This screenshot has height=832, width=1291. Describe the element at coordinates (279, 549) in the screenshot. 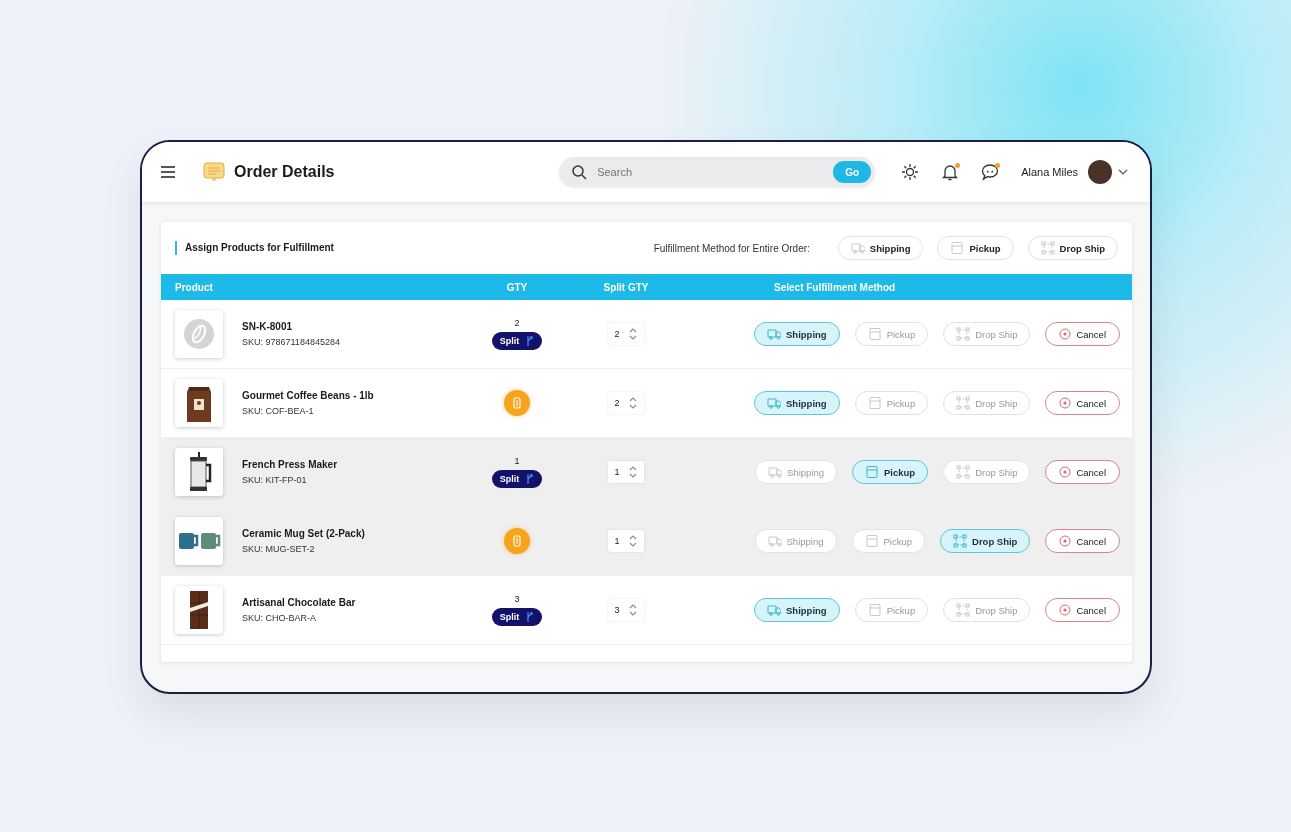

I see `product-sku: SKU: MUG-SET-2` at that location.